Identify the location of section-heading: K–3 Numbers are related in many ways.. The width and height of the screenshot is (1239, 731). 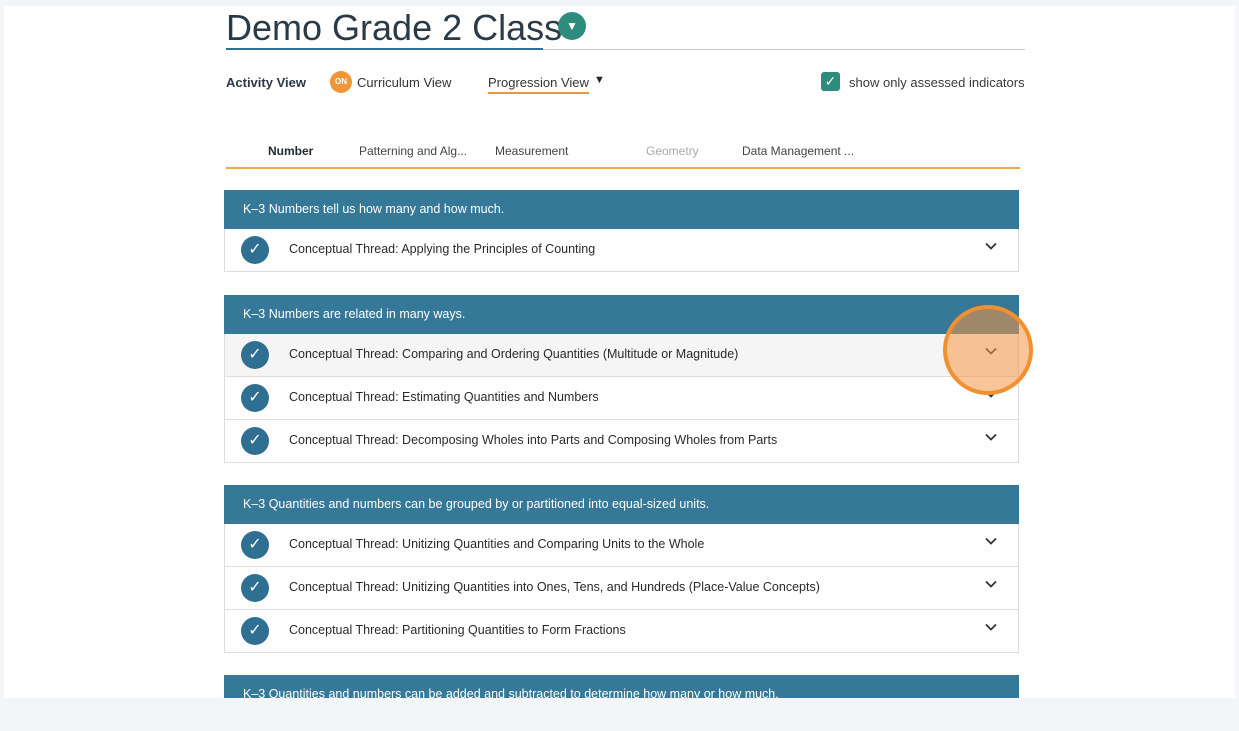
(621, 314).